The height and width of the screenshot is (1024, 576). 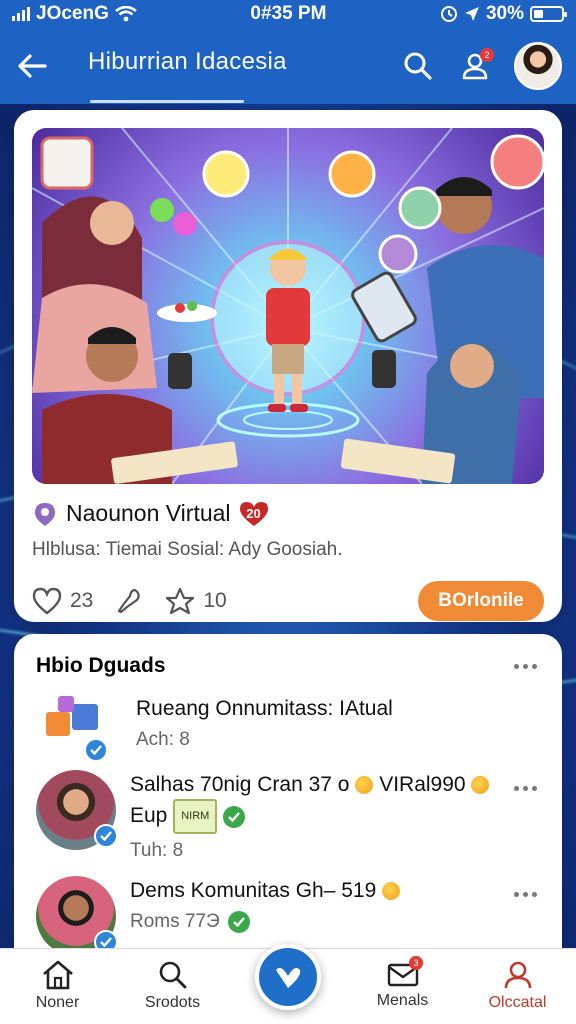 What do you see at coordinates (402, 986) in the screenshot?
I see `nav-messages: 3 Menals` at bounding box center [402, 986].